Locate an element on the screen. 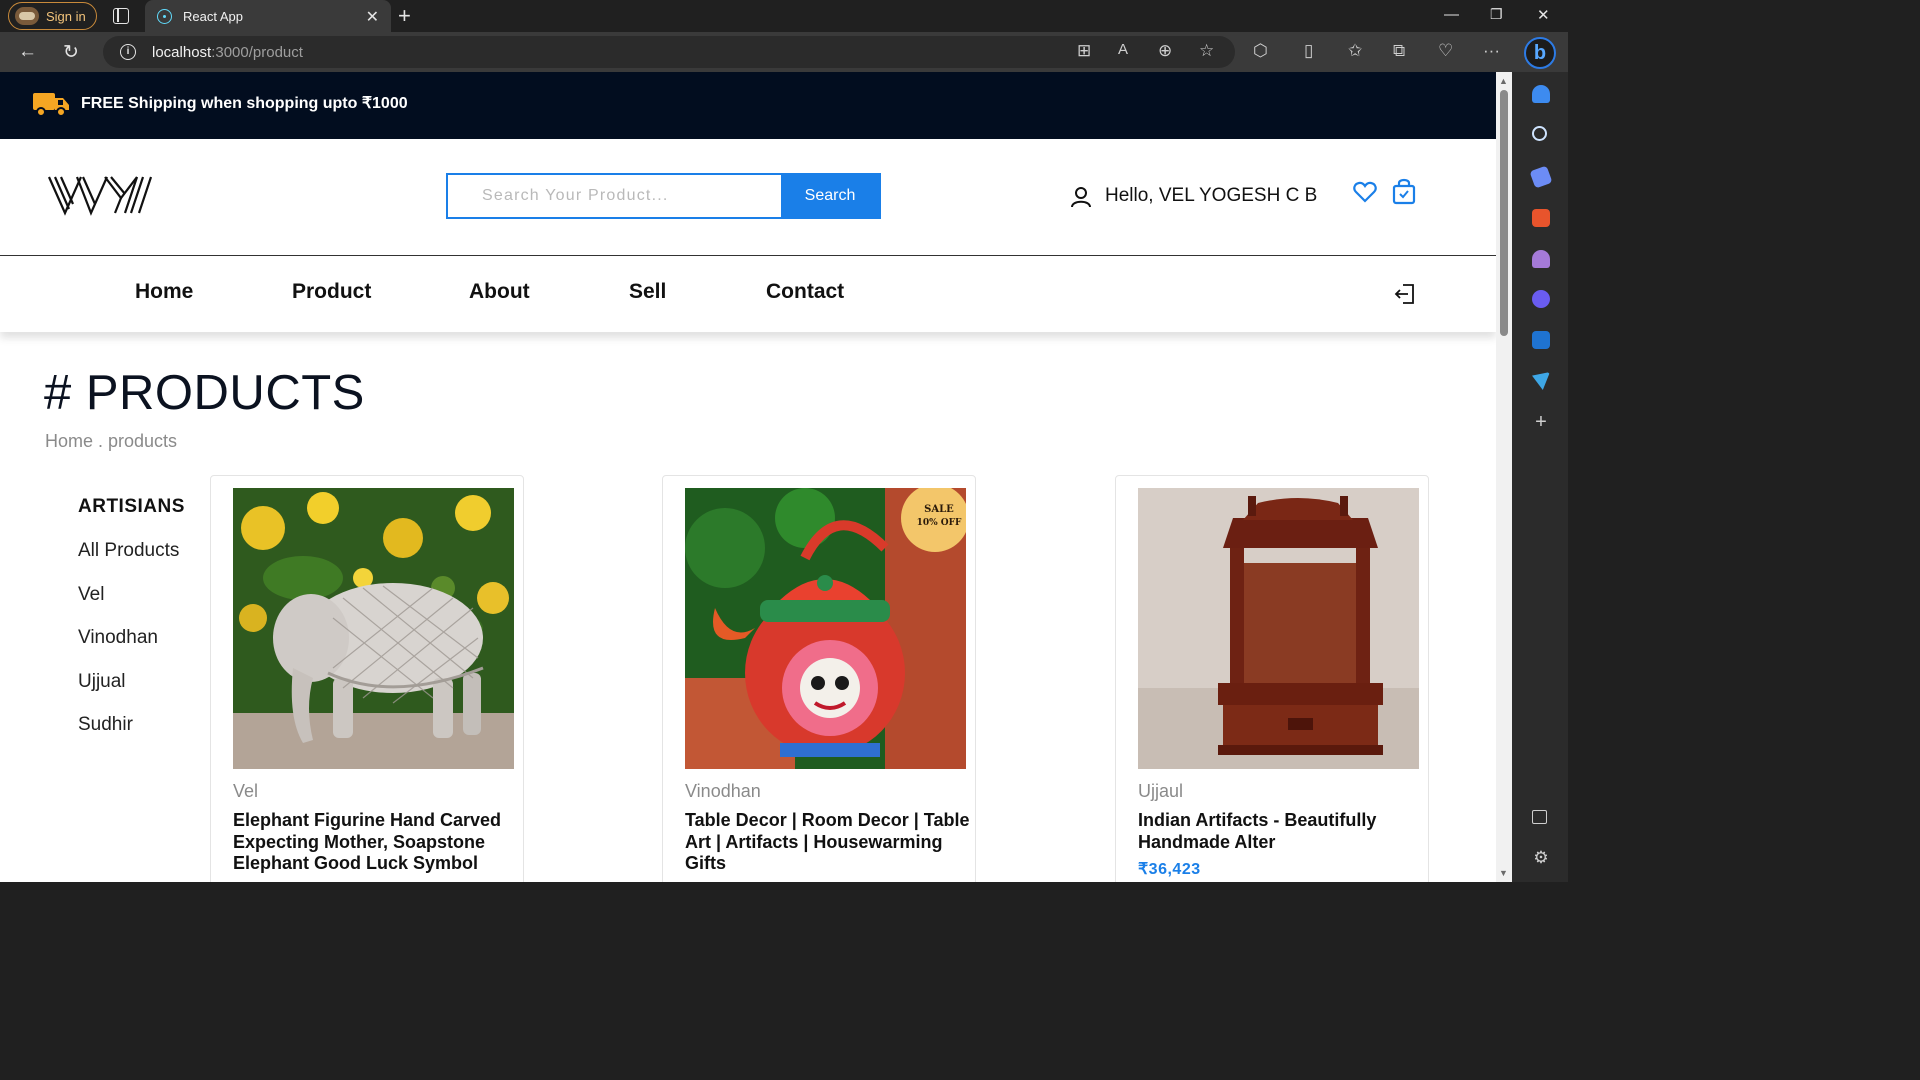 The height and width of the screenshot is (1080, 1920). search-sidebar-icon is located at coordinates (1539, 133).